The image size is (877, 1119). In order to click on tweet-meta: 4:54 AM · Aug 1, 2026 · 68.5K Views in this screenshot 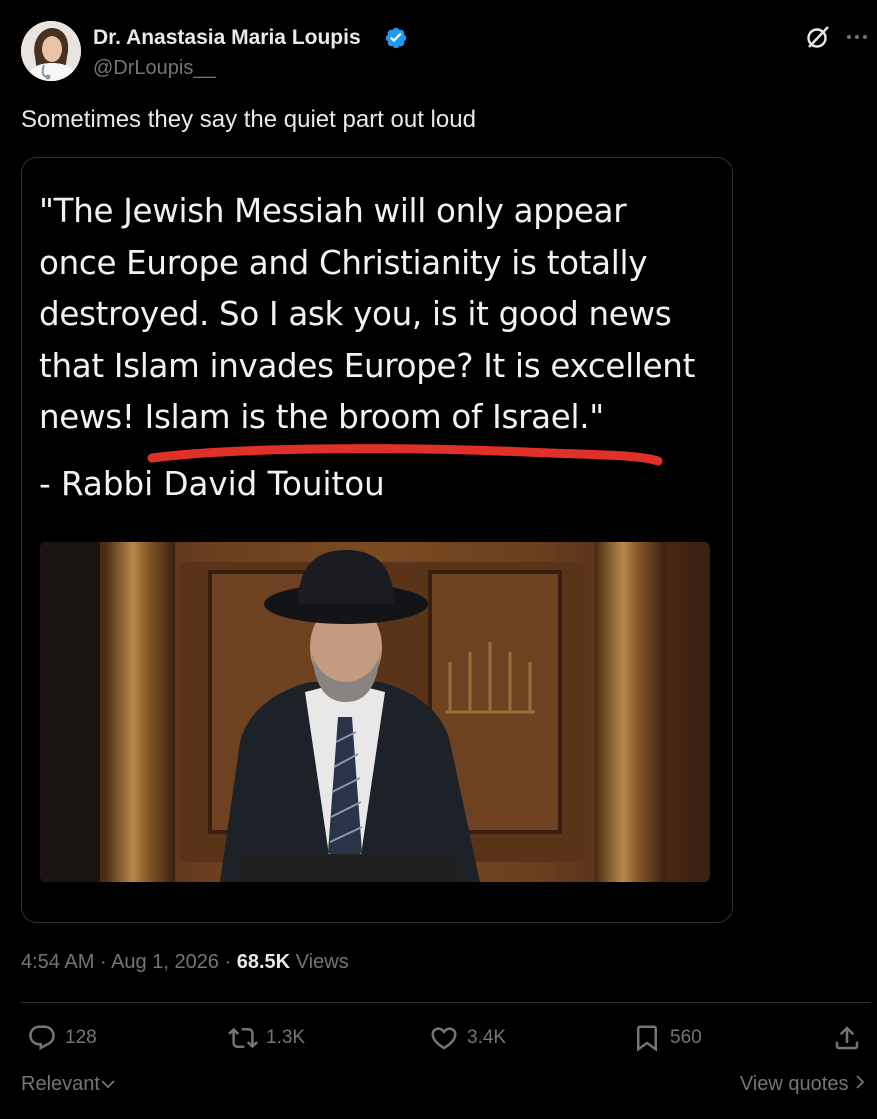, I will do `click(185, 962)`.